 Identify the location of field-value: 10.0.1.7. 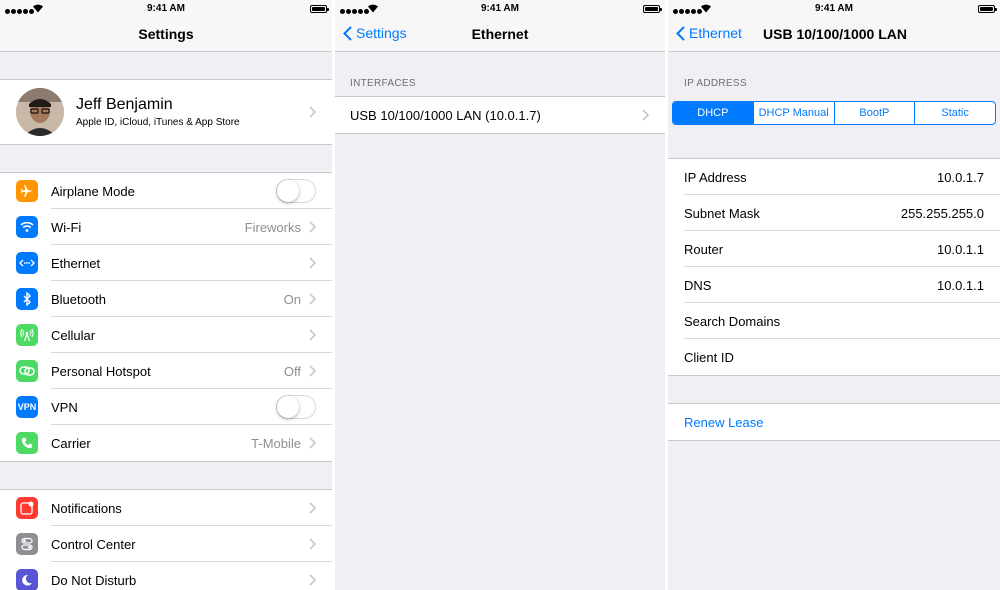
(960, 177).